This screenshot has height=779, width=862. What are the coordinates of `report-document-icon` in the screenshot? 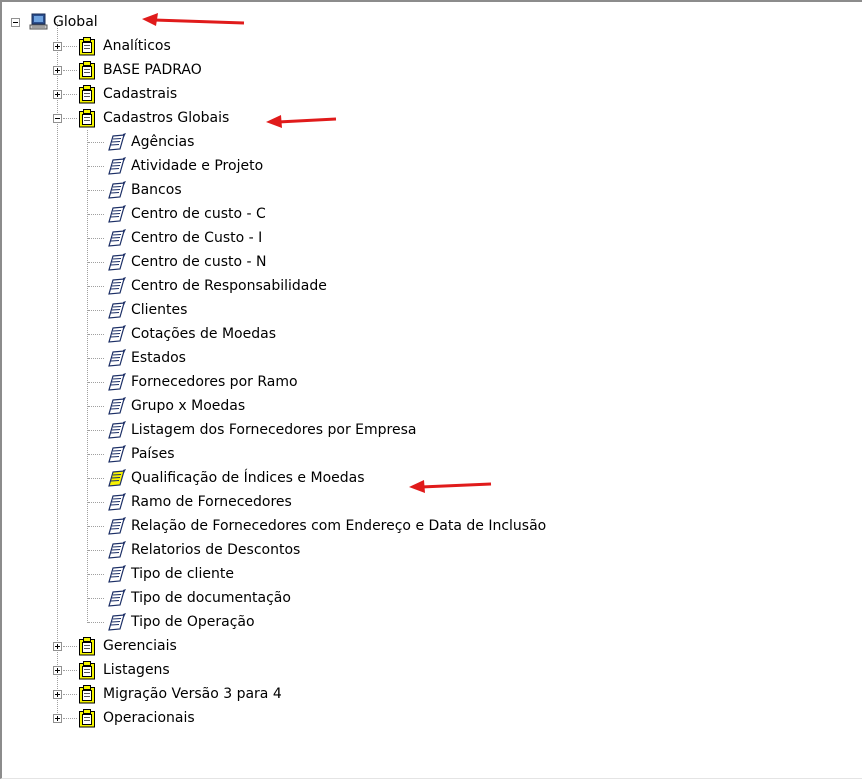 It's located at (117, 625).